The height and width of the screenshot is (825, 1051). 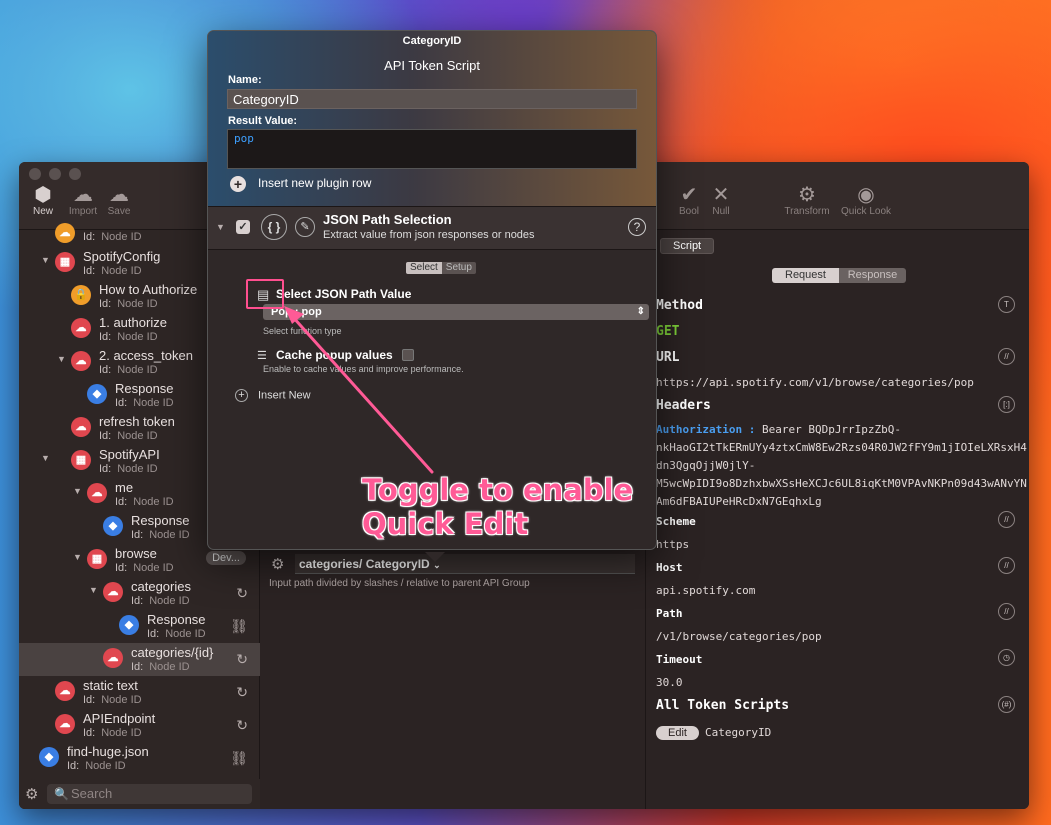 I want to click on timeout-label: Timeout, so click(x=679, y=659).